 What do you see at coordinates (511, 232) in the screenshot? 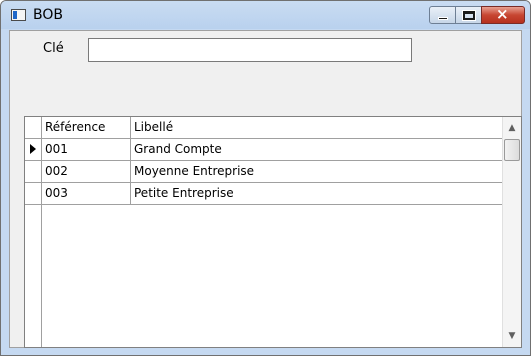
I see `vertical-scrollbar: ▲ ▼` at bounding box center [511, 232].